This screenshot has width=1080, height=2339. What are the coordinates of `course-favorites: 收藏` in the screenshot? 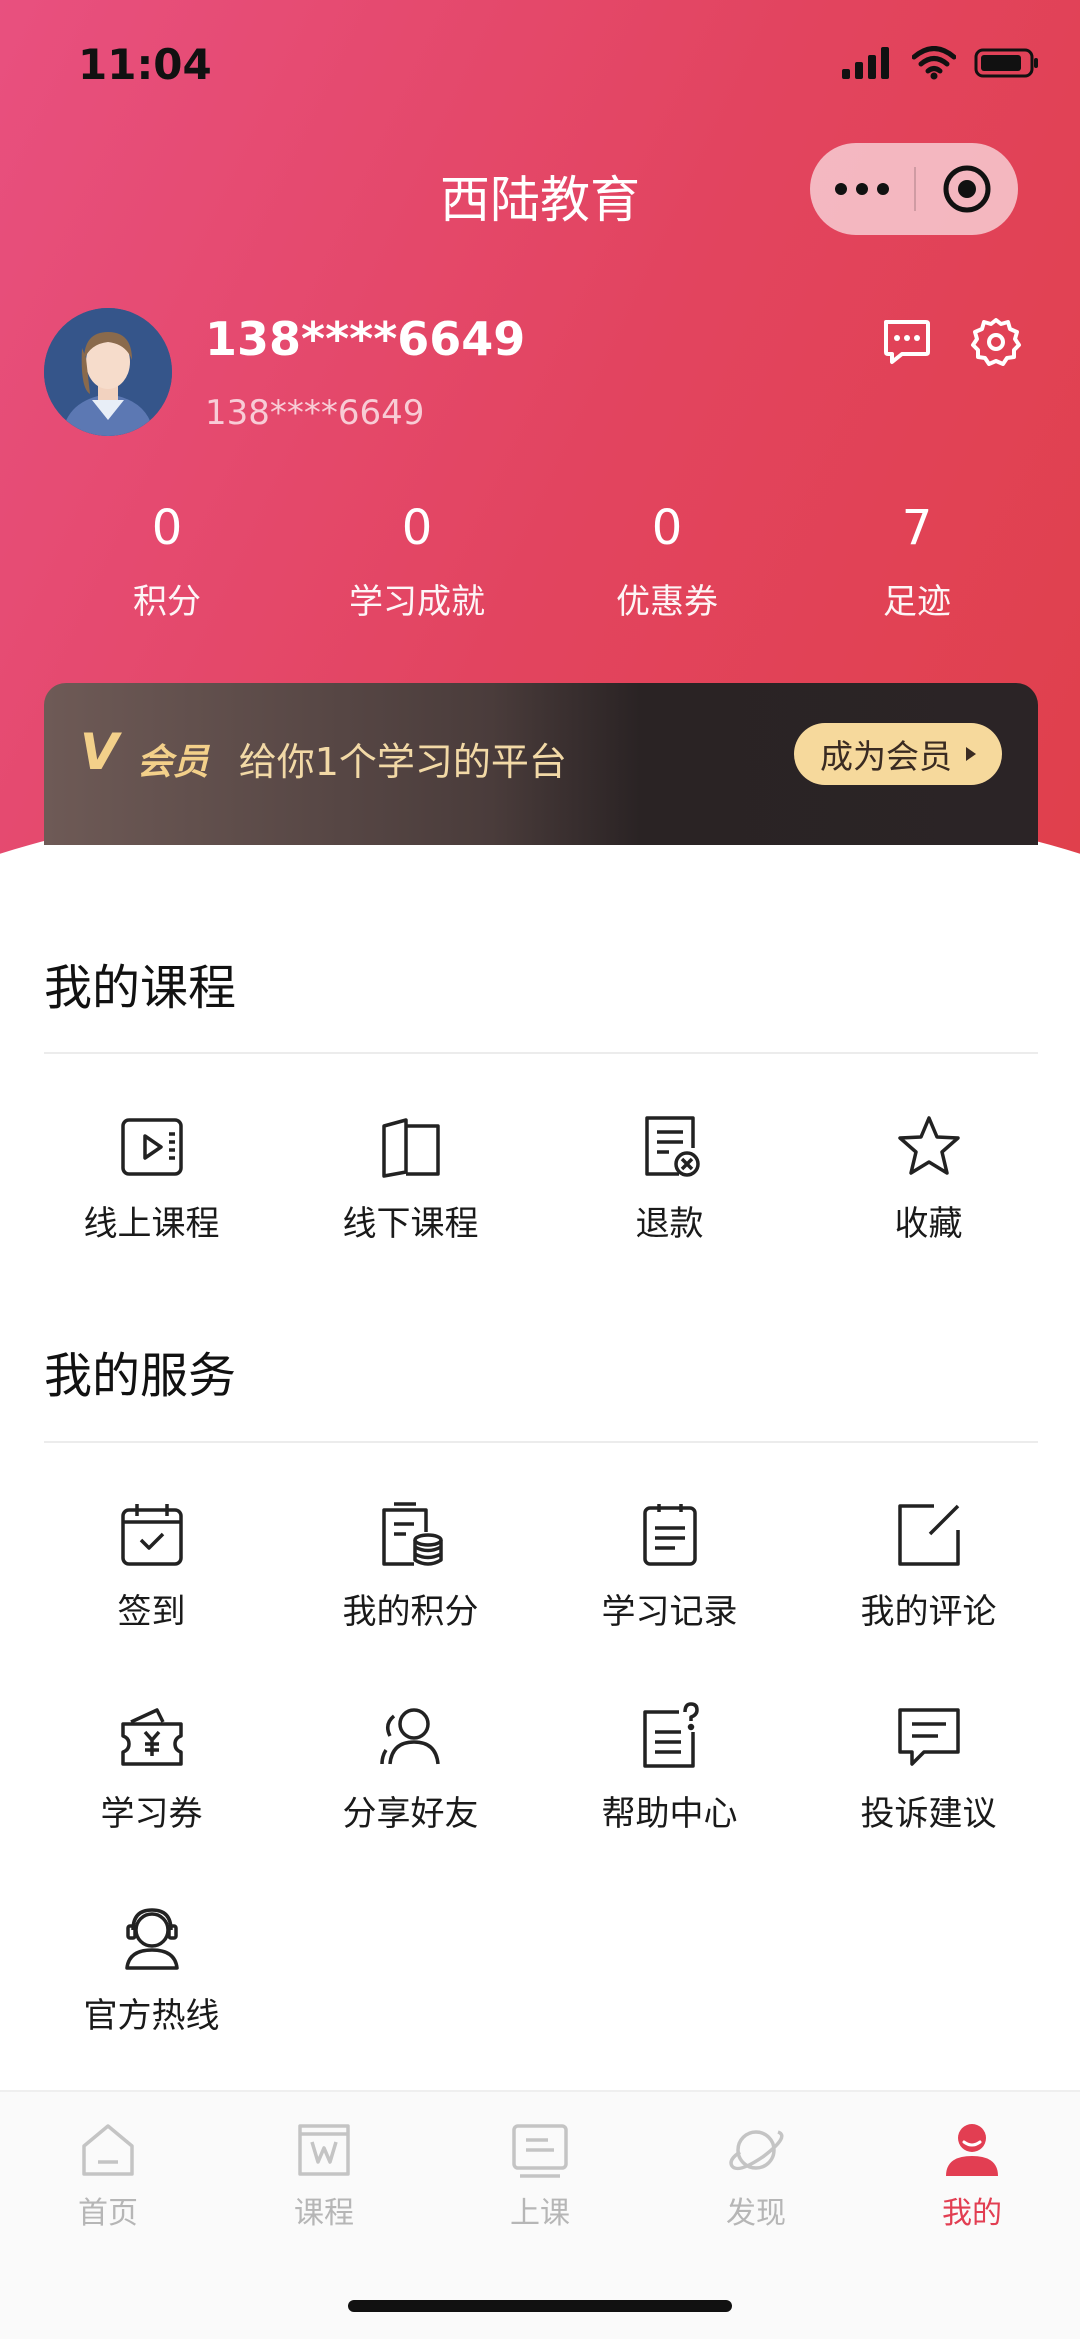 It's located at (928, 1213).